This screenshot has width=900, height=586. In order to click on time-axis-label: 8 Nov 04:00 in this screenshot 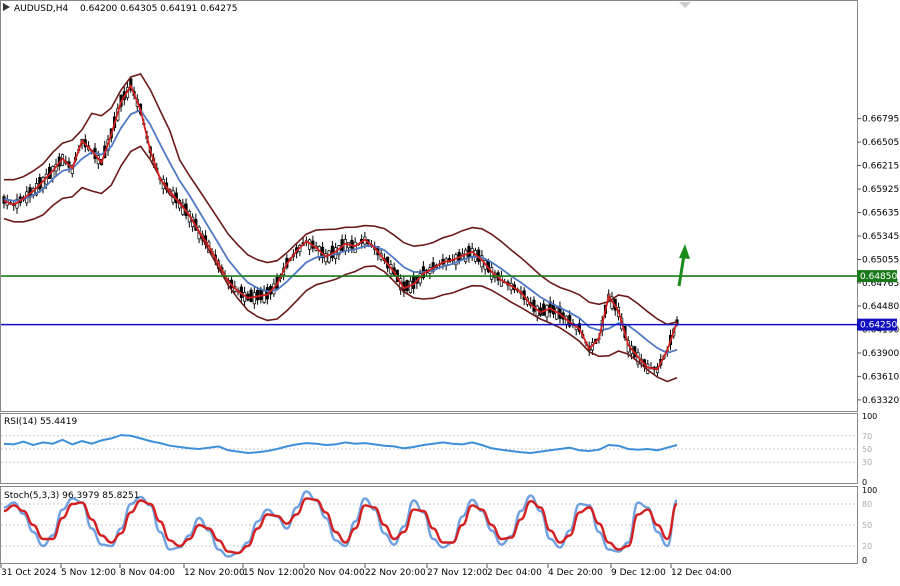, I will do `click(147, 573)`.